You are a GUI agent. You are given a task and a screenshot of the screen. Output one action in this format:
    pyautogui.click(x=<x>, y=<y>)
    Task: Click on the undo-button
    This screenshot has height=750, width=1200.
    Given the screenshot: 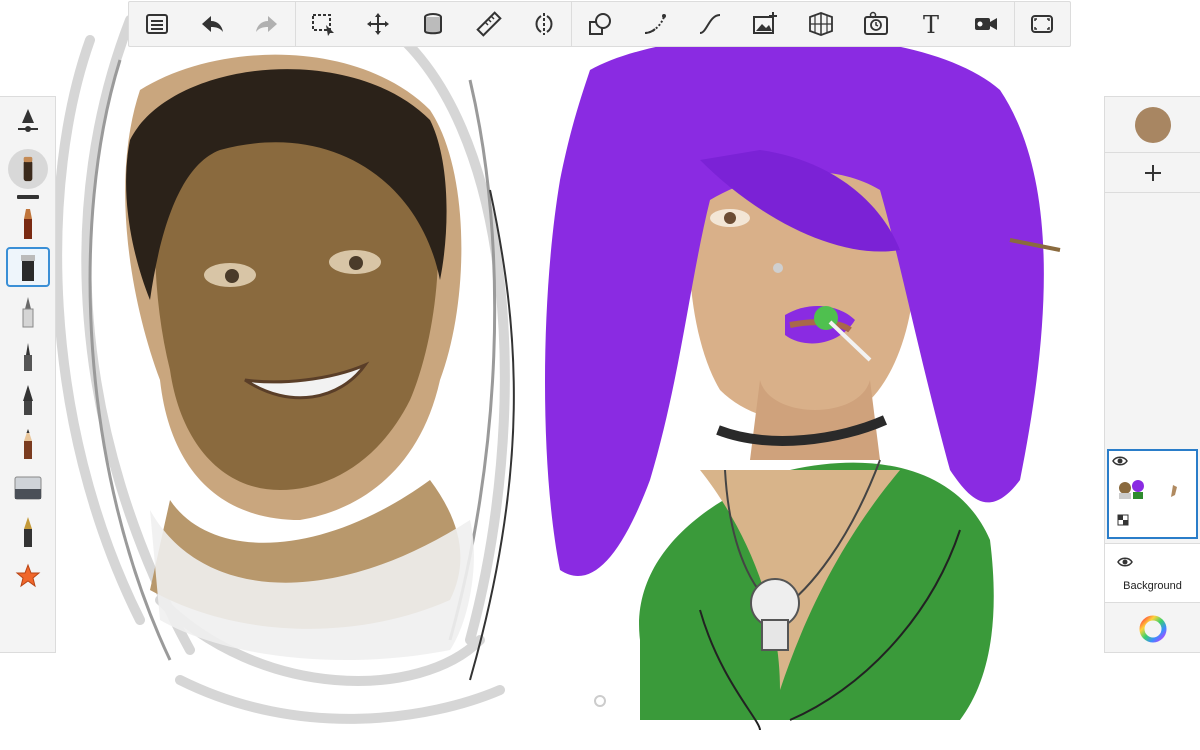 What is the action you would take?
    pyautogui.click(x=211, y=24)
    